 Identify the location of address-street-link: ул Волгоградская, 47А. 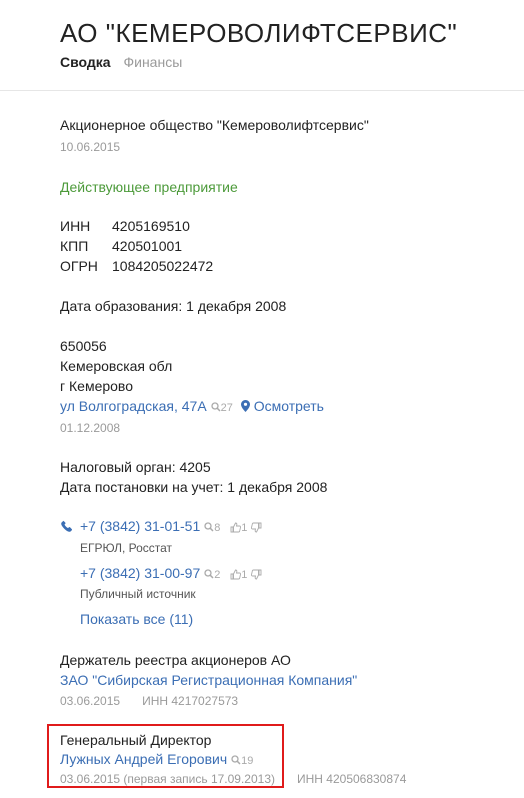
(133, 406).